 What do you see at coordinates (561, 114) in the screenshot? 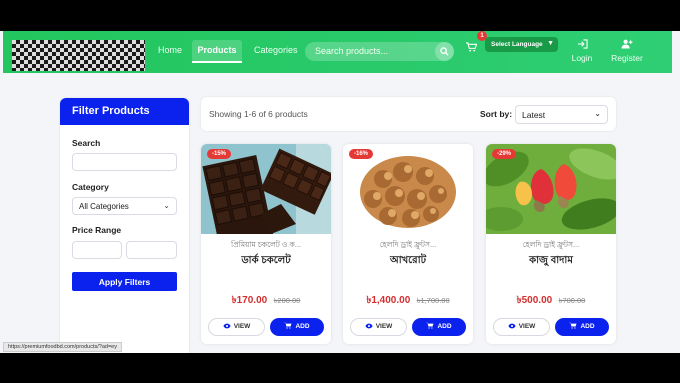
I see `sort-select: Latest ⌄` at bounding box center [561, 114].